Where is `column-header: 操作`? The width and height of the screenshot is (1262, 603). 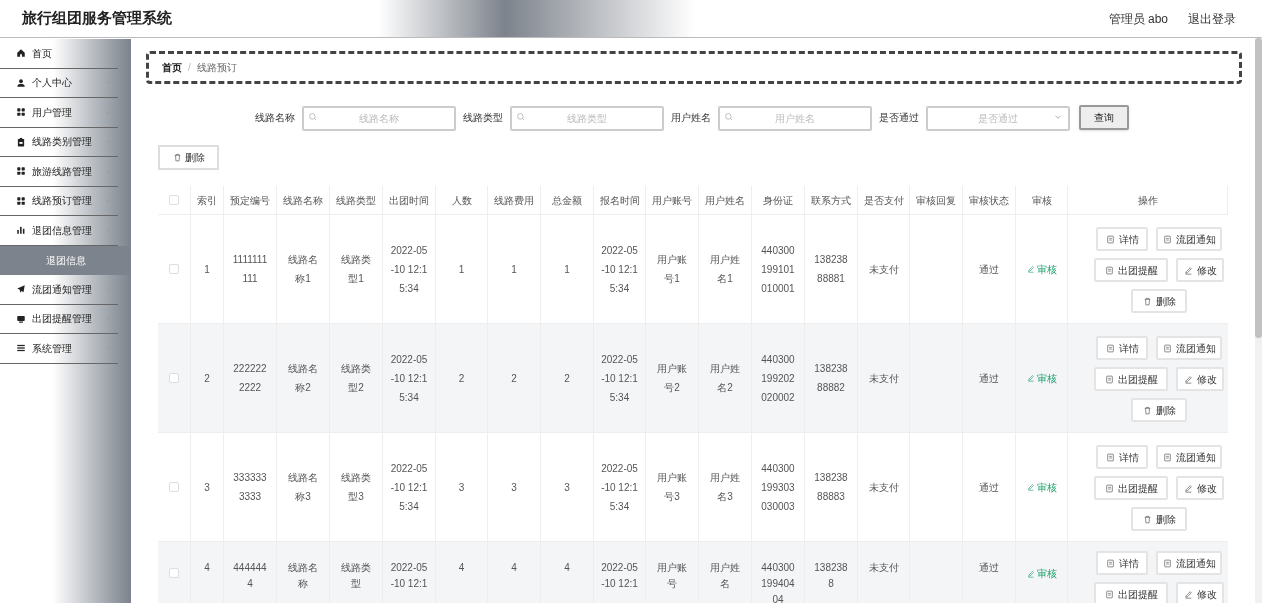 column-header: 操作 is located at coordinates (1148, 200).